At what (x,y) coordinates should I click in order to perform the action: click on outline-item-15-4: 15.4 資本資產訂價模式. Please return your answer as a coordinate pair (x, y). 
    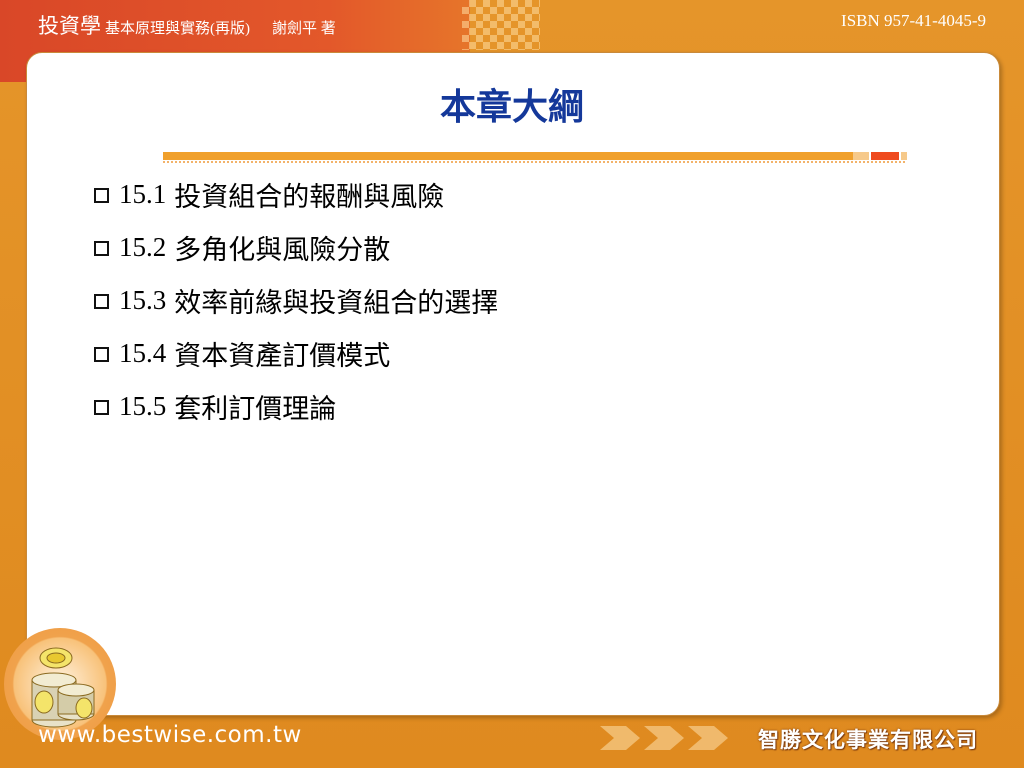
    Looking at the image, I should click on (296, 353).